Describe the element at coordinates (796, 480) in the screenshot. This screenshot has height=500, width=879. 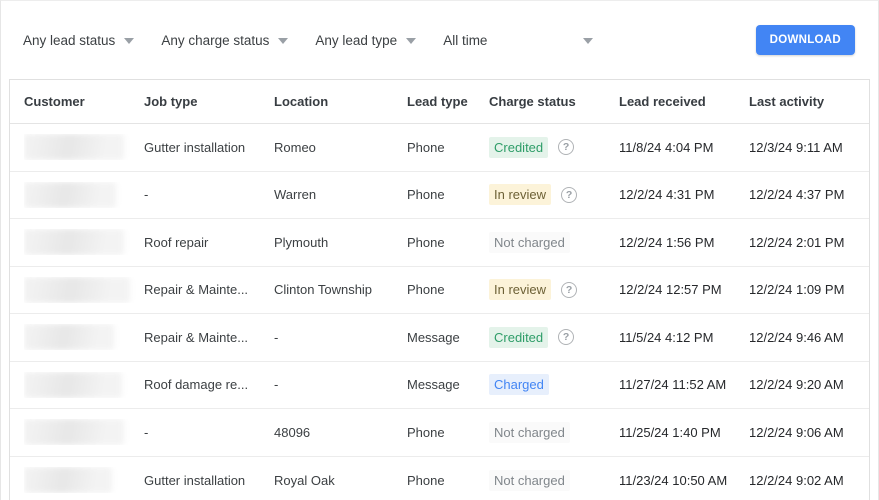
I see `last-activity-cell: 12/2/24 9:02 AM` at that location.